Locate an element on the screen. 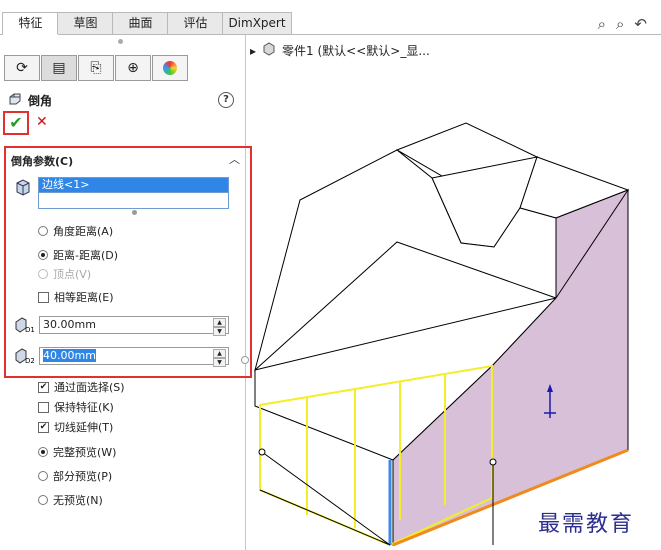 The height and width of the screenshot is (550, 661). distance2-stepper: ▲ ▼ is located at coordinates (219, 358).